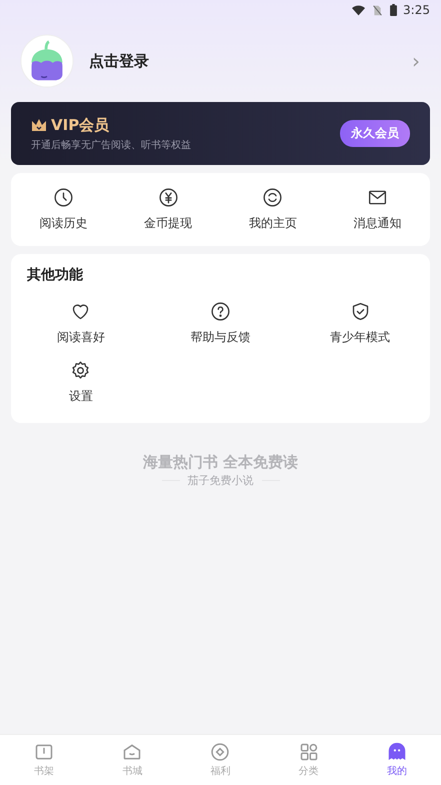  What do you see at coordinates (63, 197) in the screenshot?
I see `clock-icon` at bounding box center [63, 197].